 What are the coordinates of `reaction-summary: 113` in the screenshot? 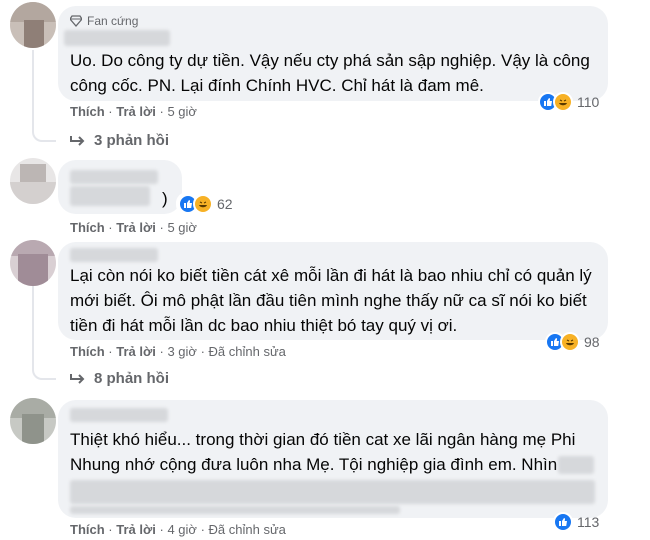 It's located at (576, 522).